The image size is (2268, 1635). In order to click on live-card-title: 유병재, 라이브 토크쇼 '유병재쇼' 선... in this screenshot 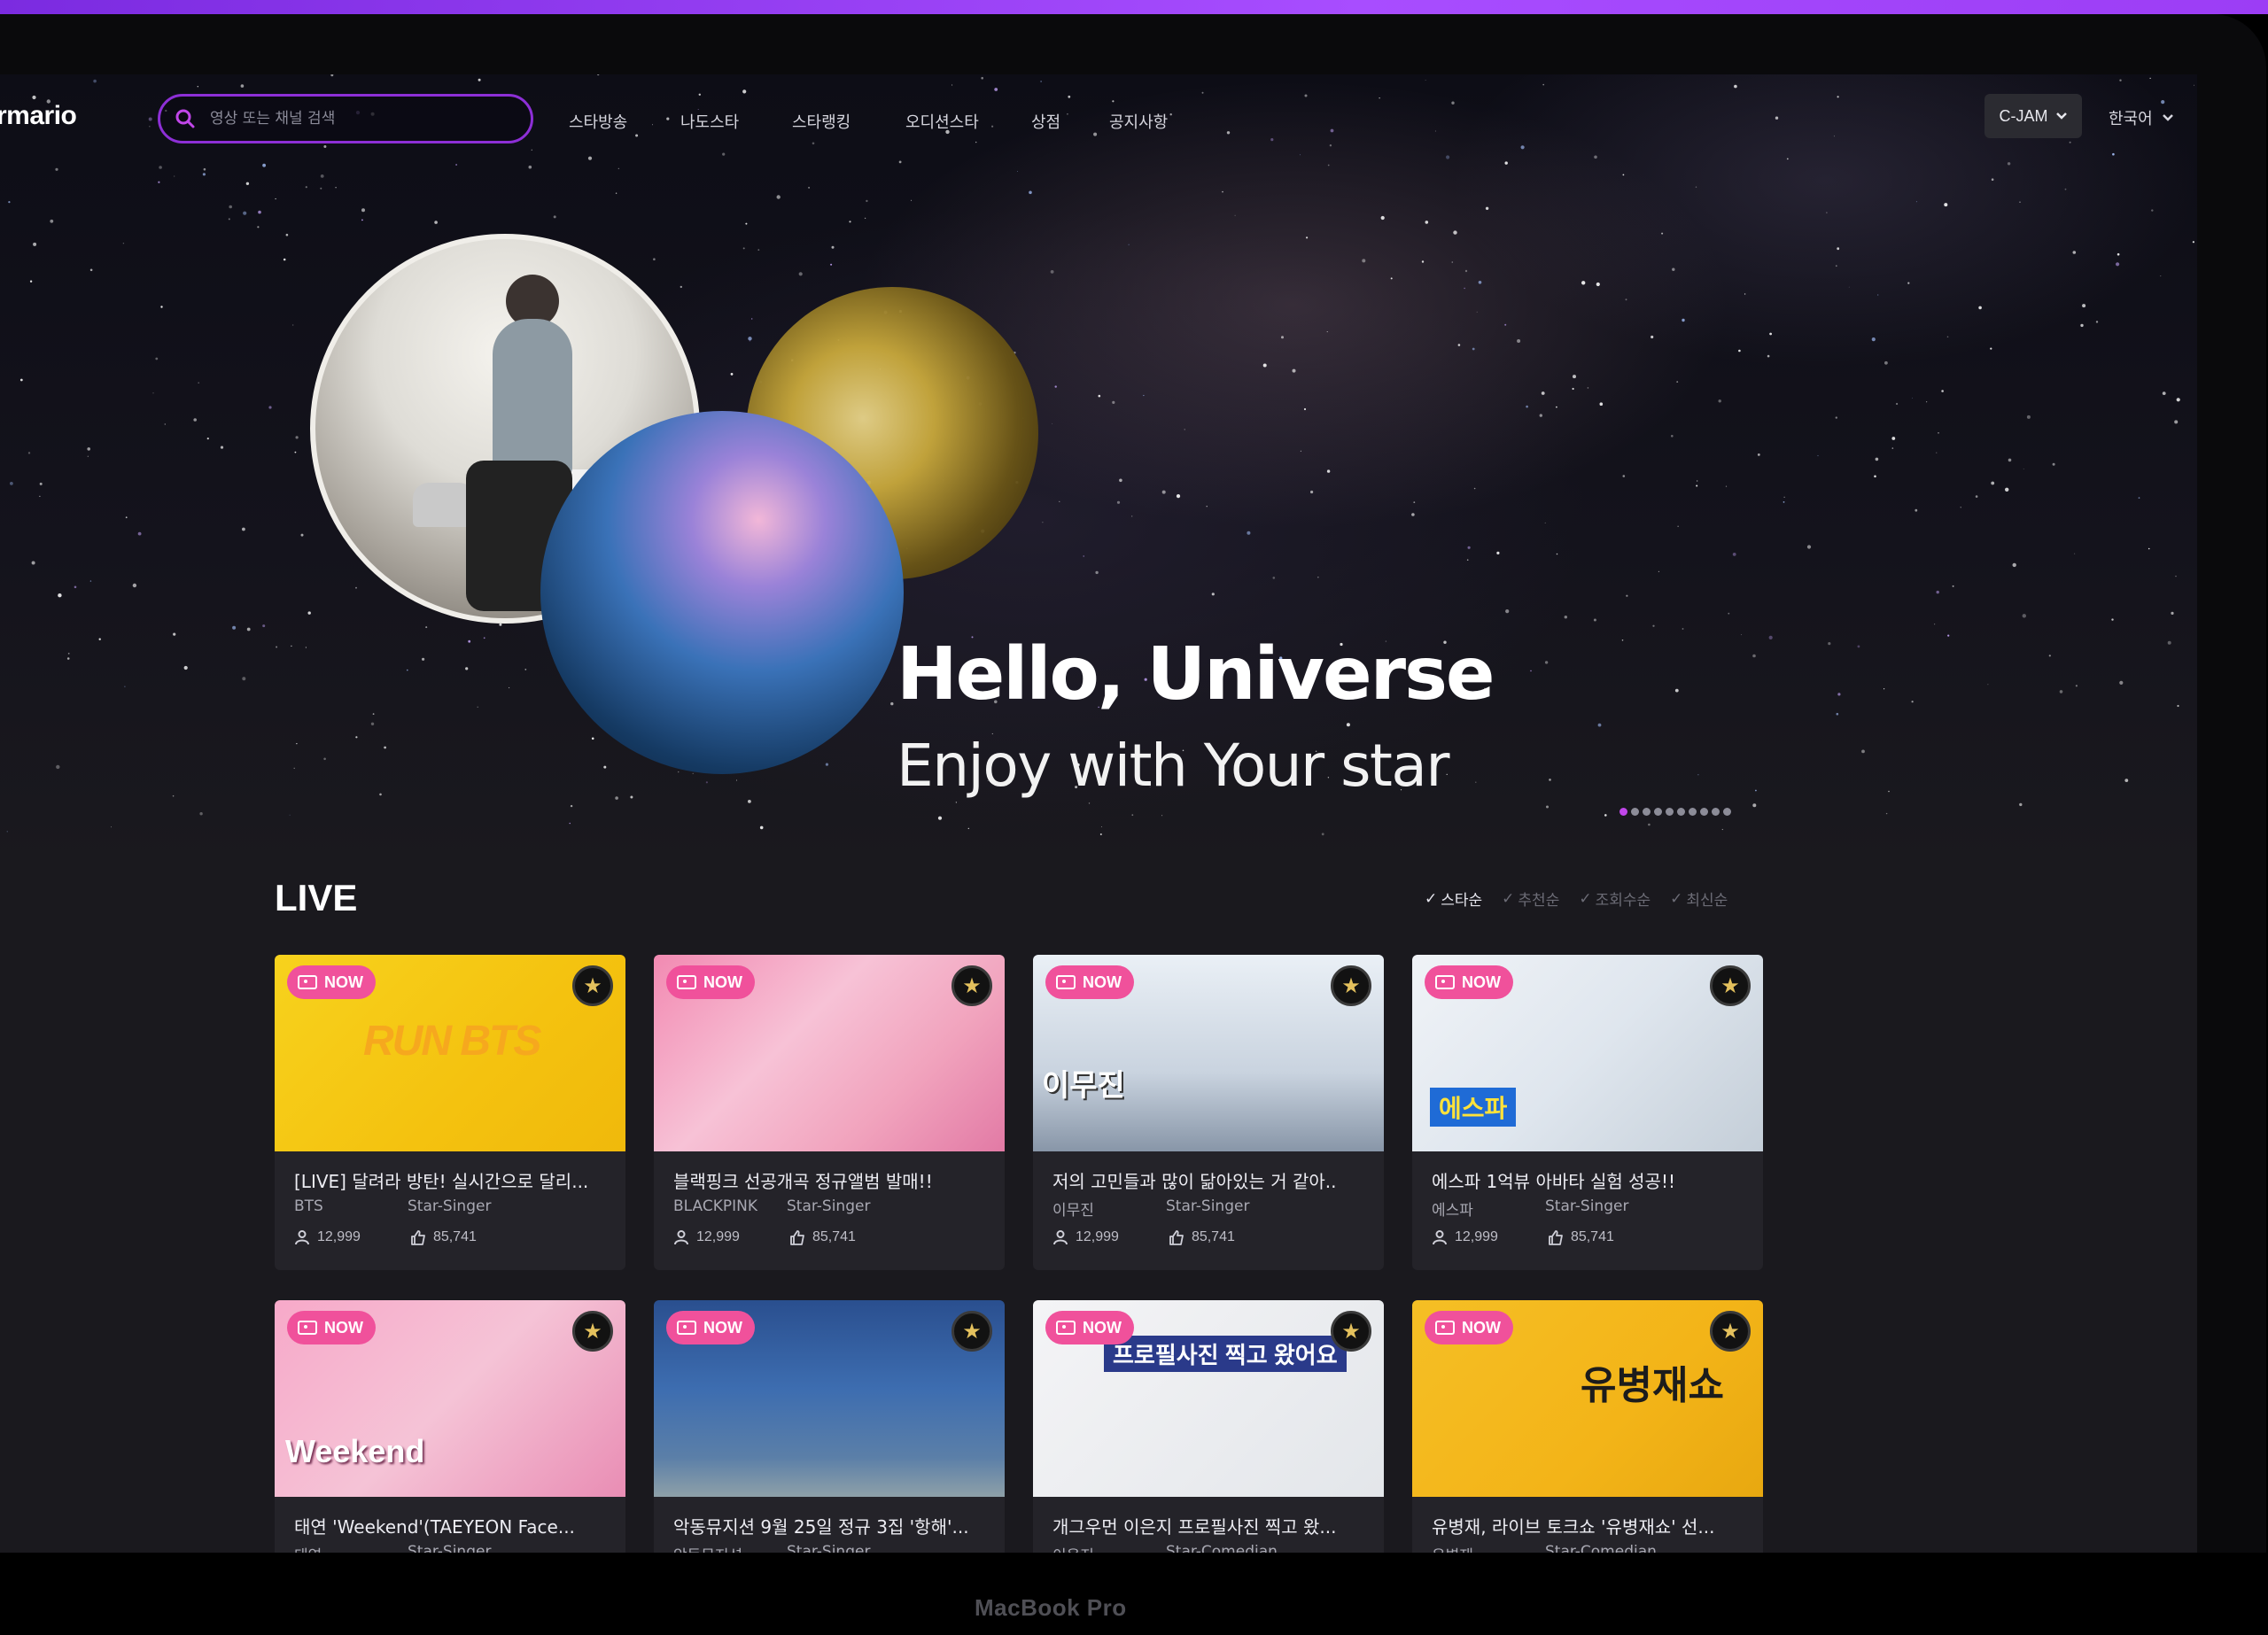, I will do `click(1591, 1525)`.